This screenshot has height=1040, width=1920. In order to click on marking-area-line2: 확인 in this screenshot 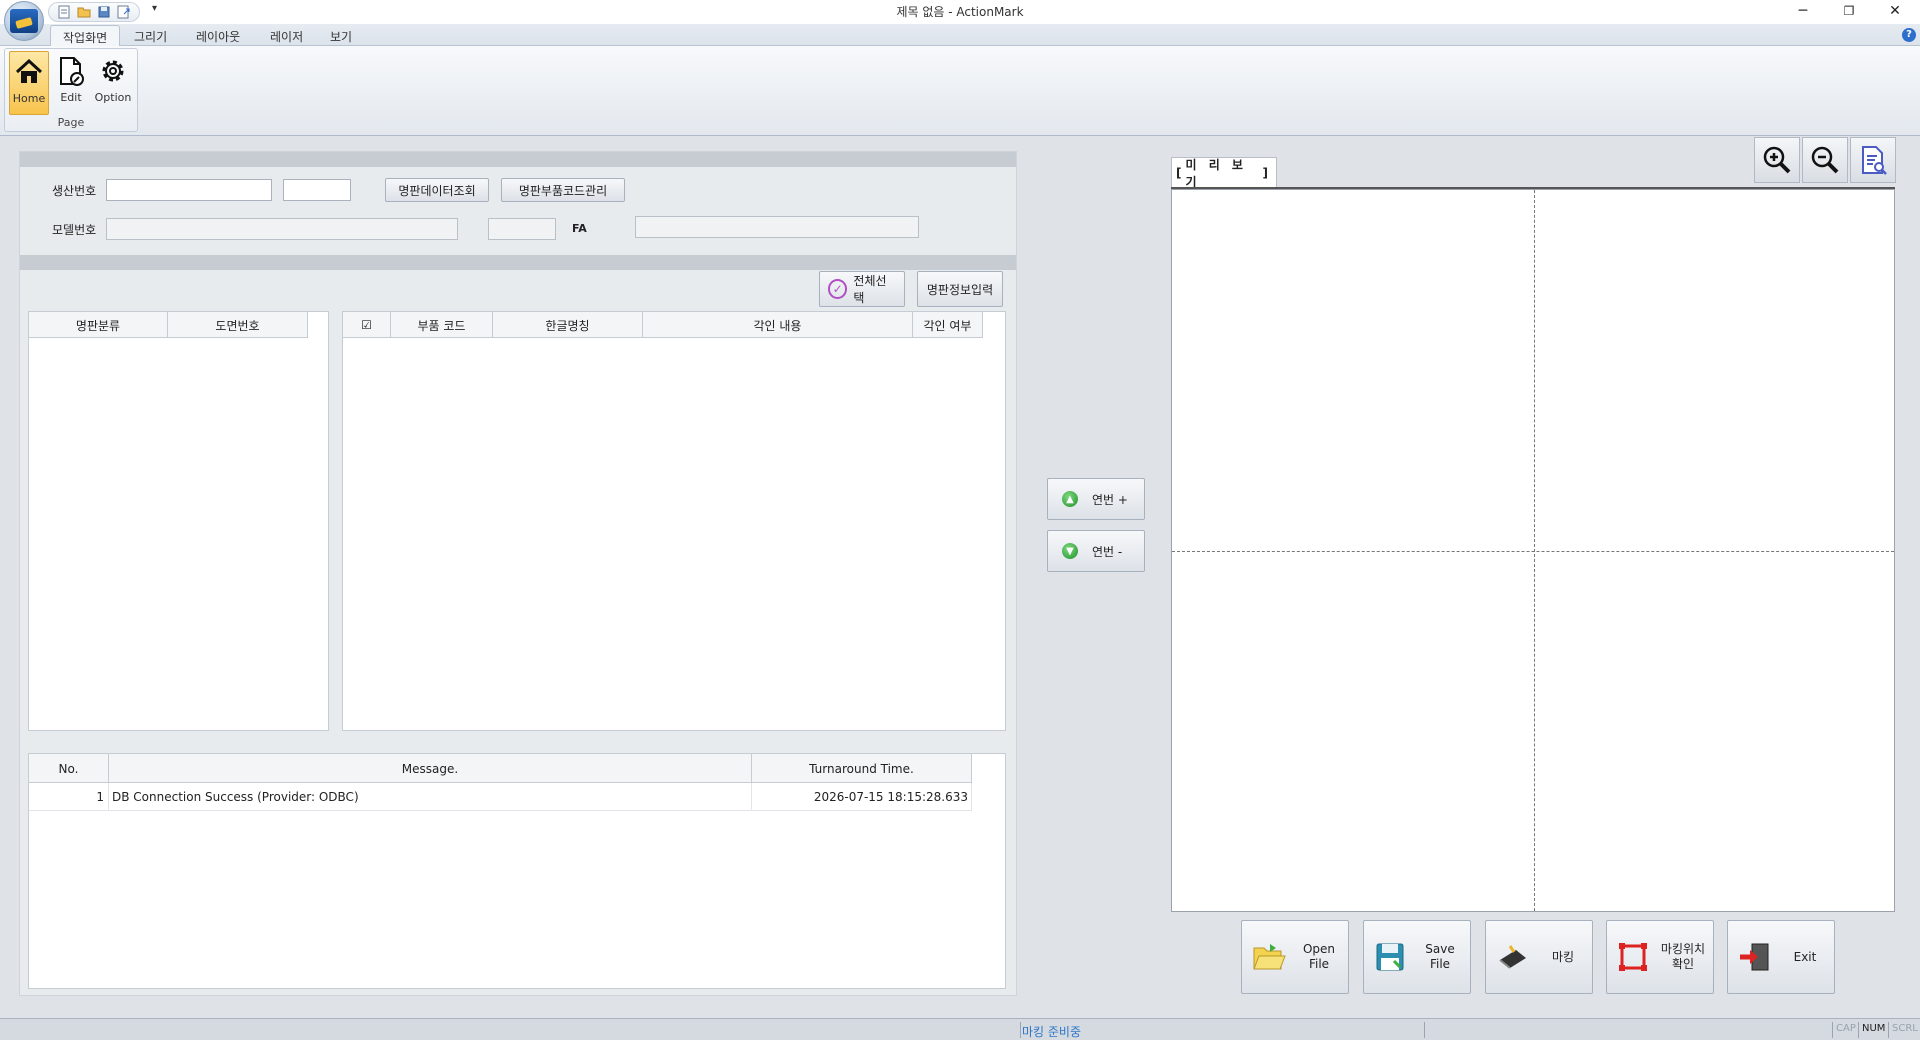, I will do `click(1683, 964)`.